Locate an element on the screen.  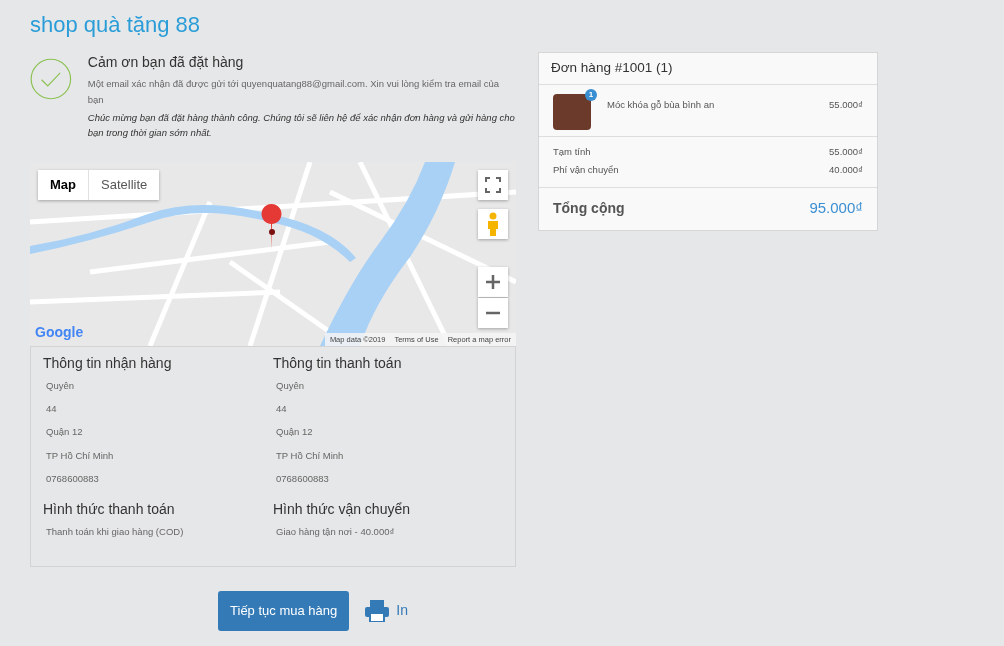
print-link: In is located at coordinates (386, 611).